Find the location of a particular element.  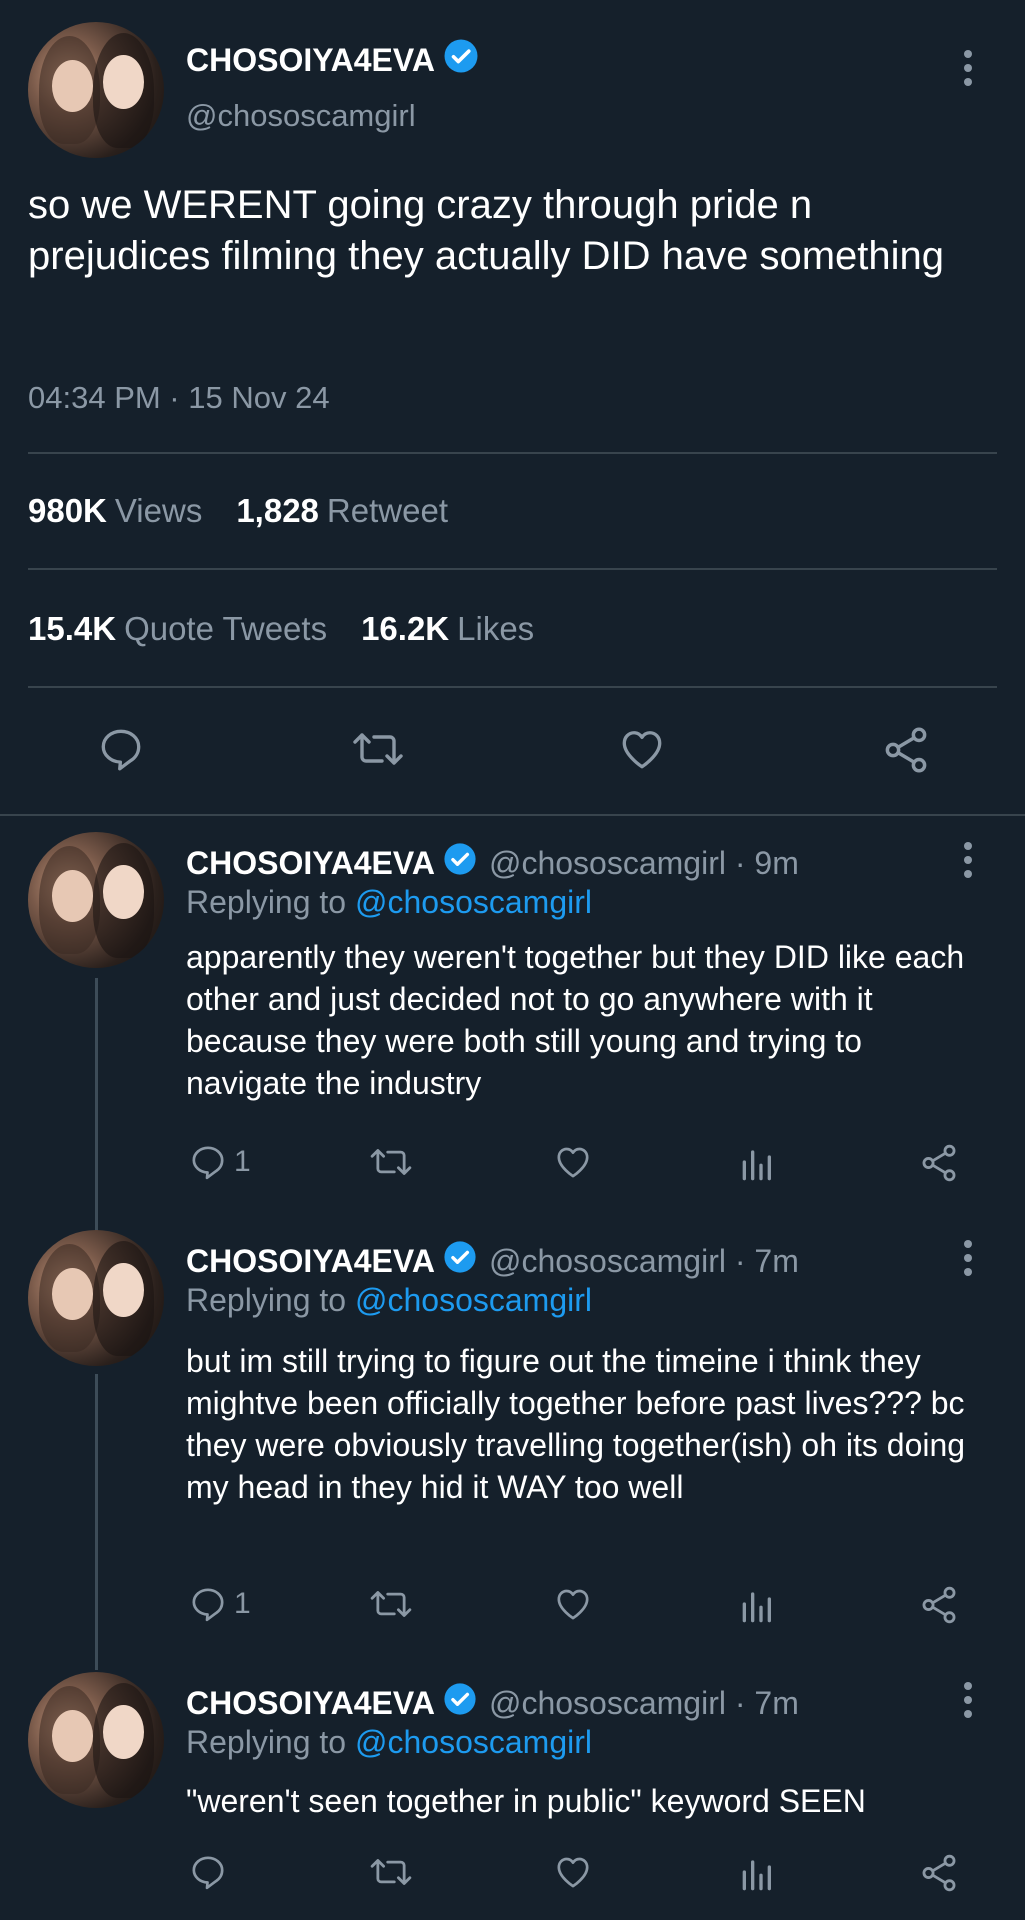

stats-row-quotes-likes: 15.4K Quote Tweets 16.2K Likes is located at coordinates (298, 629).